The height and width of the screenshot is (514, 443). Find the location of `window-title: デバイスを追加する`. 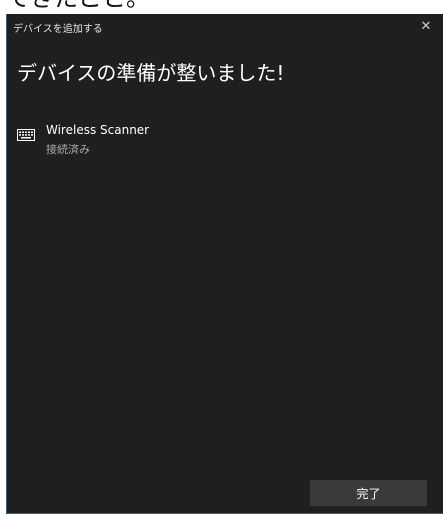

window-title: デバイスを追加する is located at coordinates (58, 29).